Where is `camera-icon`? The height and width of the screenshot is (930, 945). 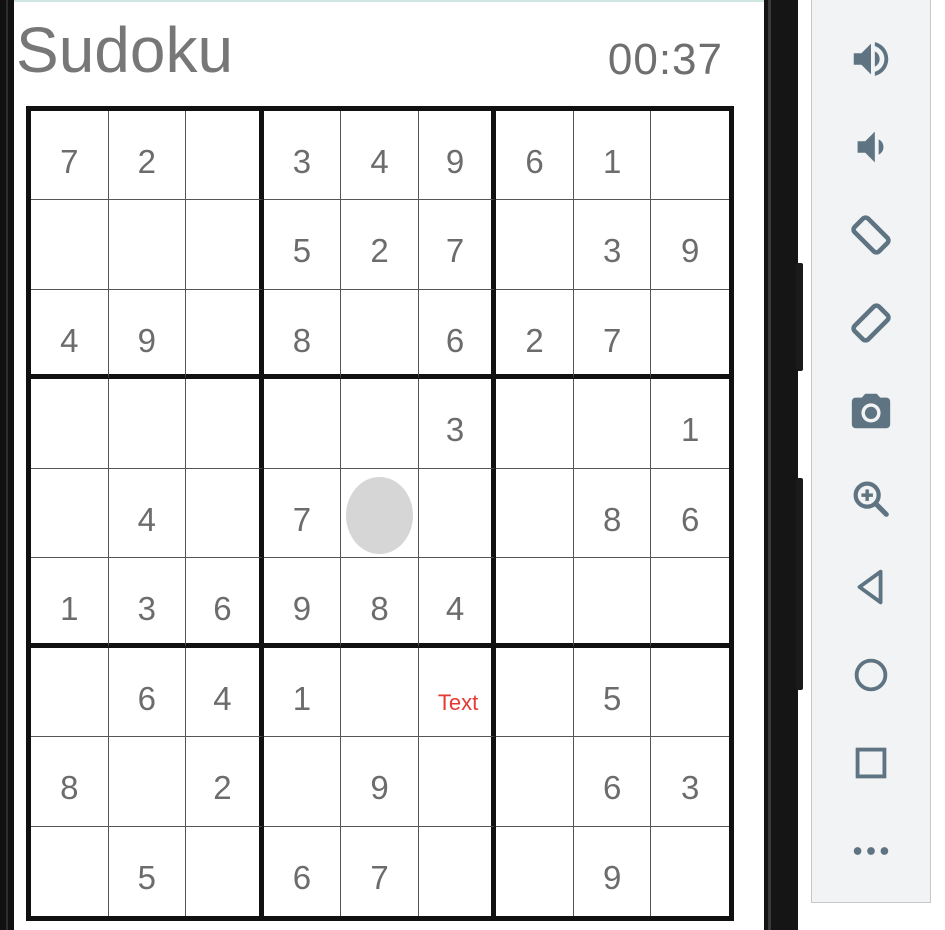
camera-icon is located at coordinates (871, 411).